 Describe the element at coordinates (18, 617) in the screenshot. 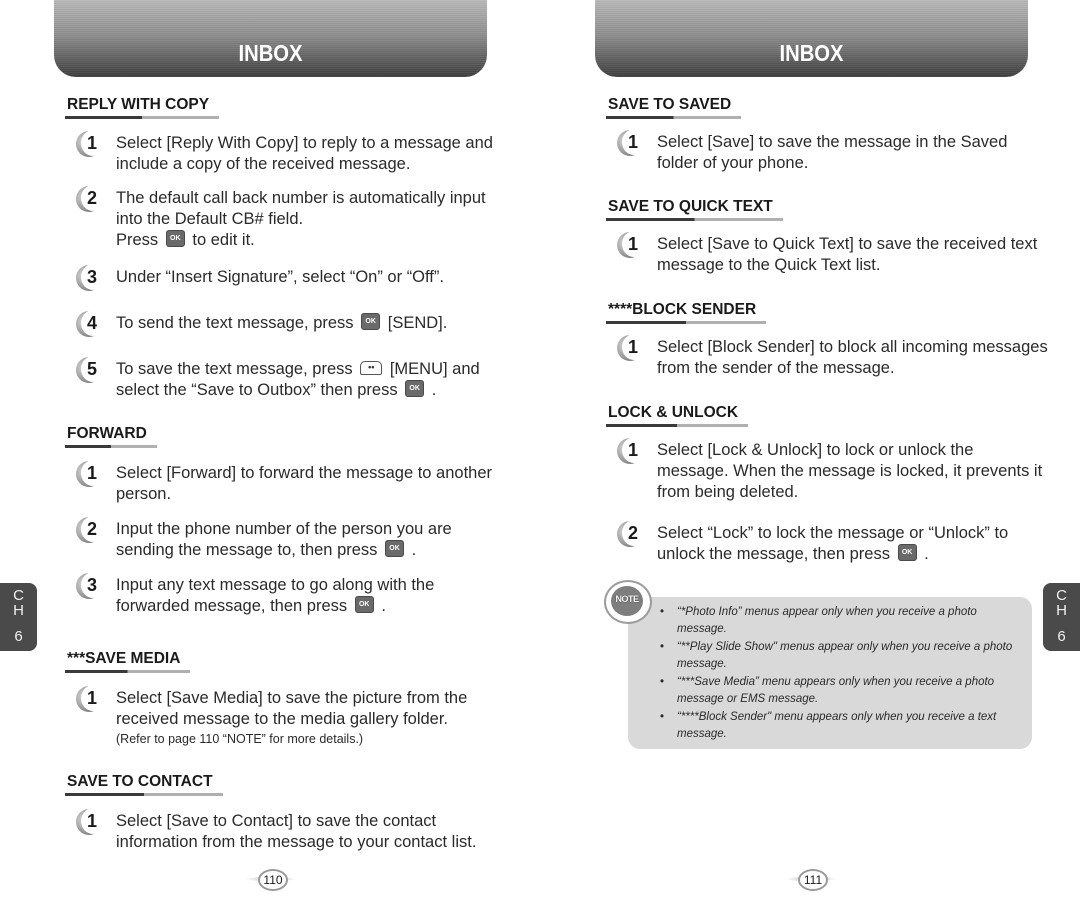

I see `chapter-tab-left: C H 6` at that location.